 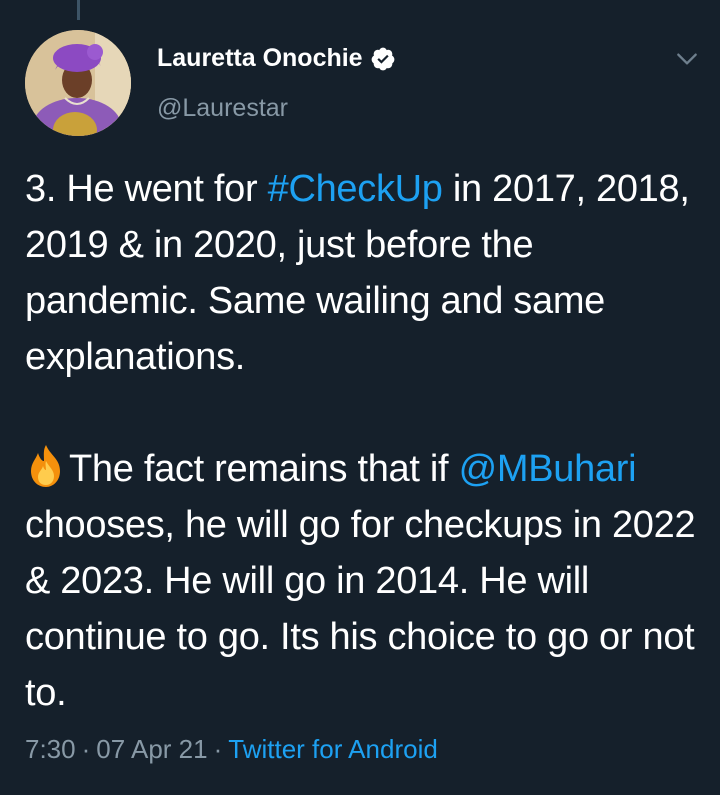 What do you see at coordinates (50, 749) in the screenshot?
I see `tweet-time: 7:30` at bounding box center [50, 749].